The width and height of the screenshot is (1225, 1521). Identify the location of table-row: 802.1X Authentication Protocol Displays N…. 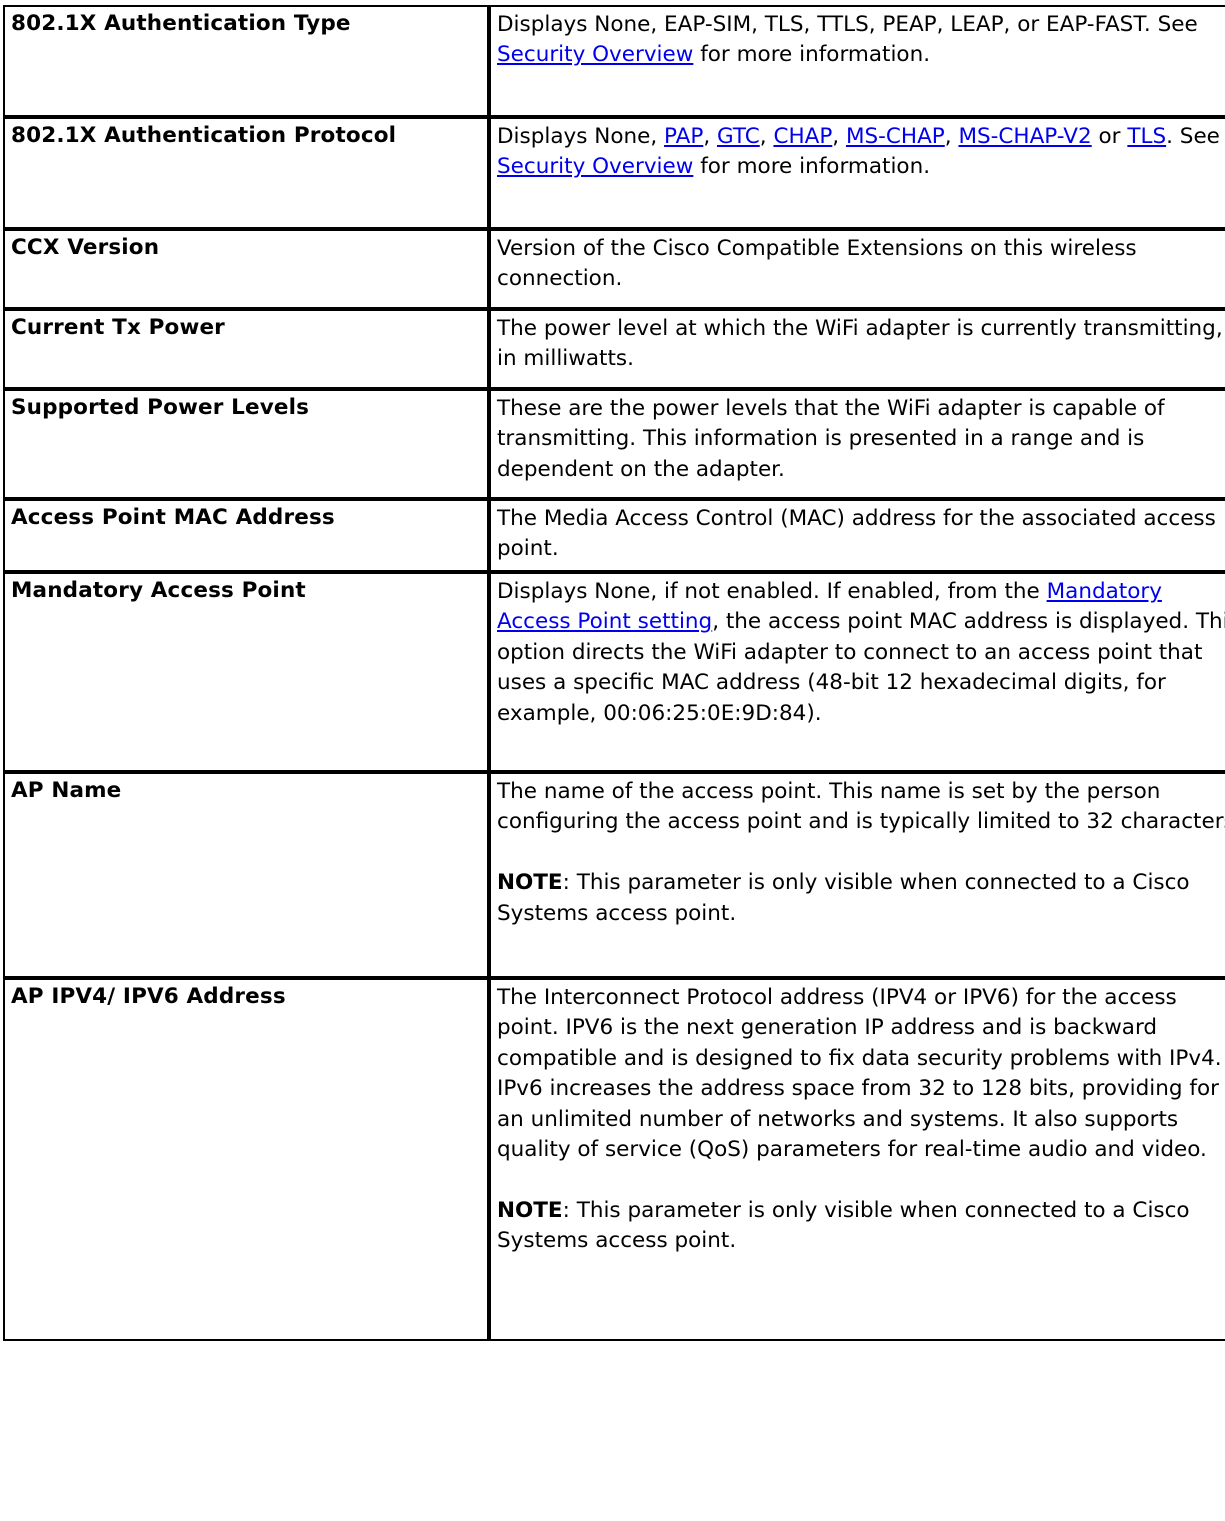
(614, 173).